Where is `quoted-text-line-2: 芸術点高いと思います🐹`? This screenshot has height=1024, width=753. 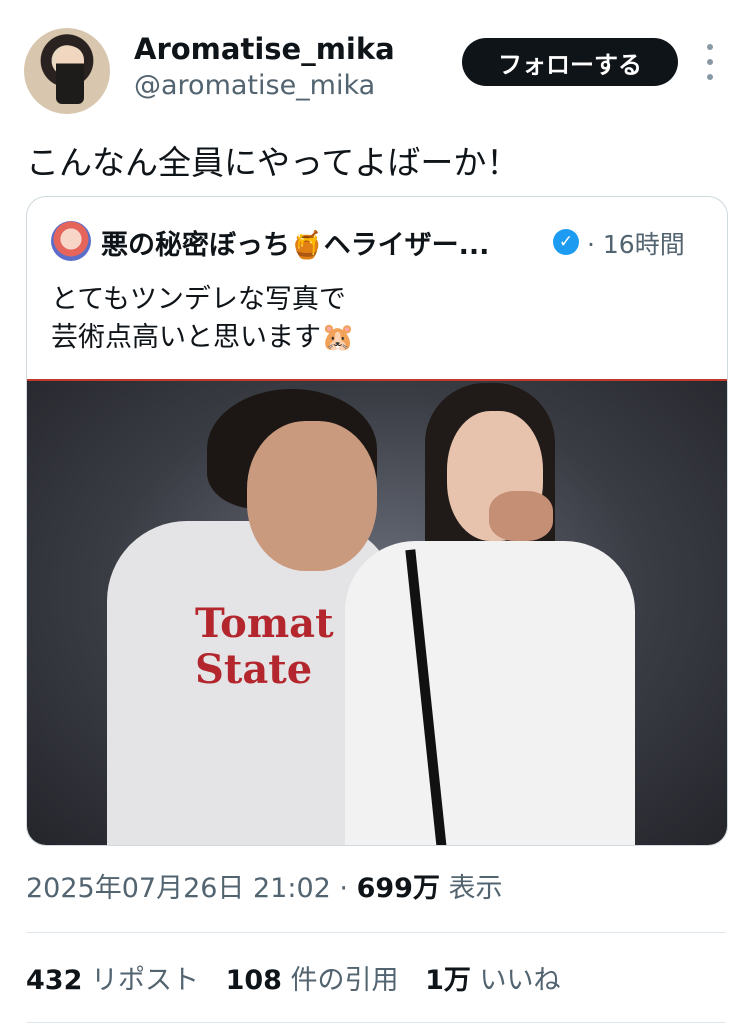
quoted-text-line-2: 芸術点高いと思います🐹 is located at coordinates (203, 337).